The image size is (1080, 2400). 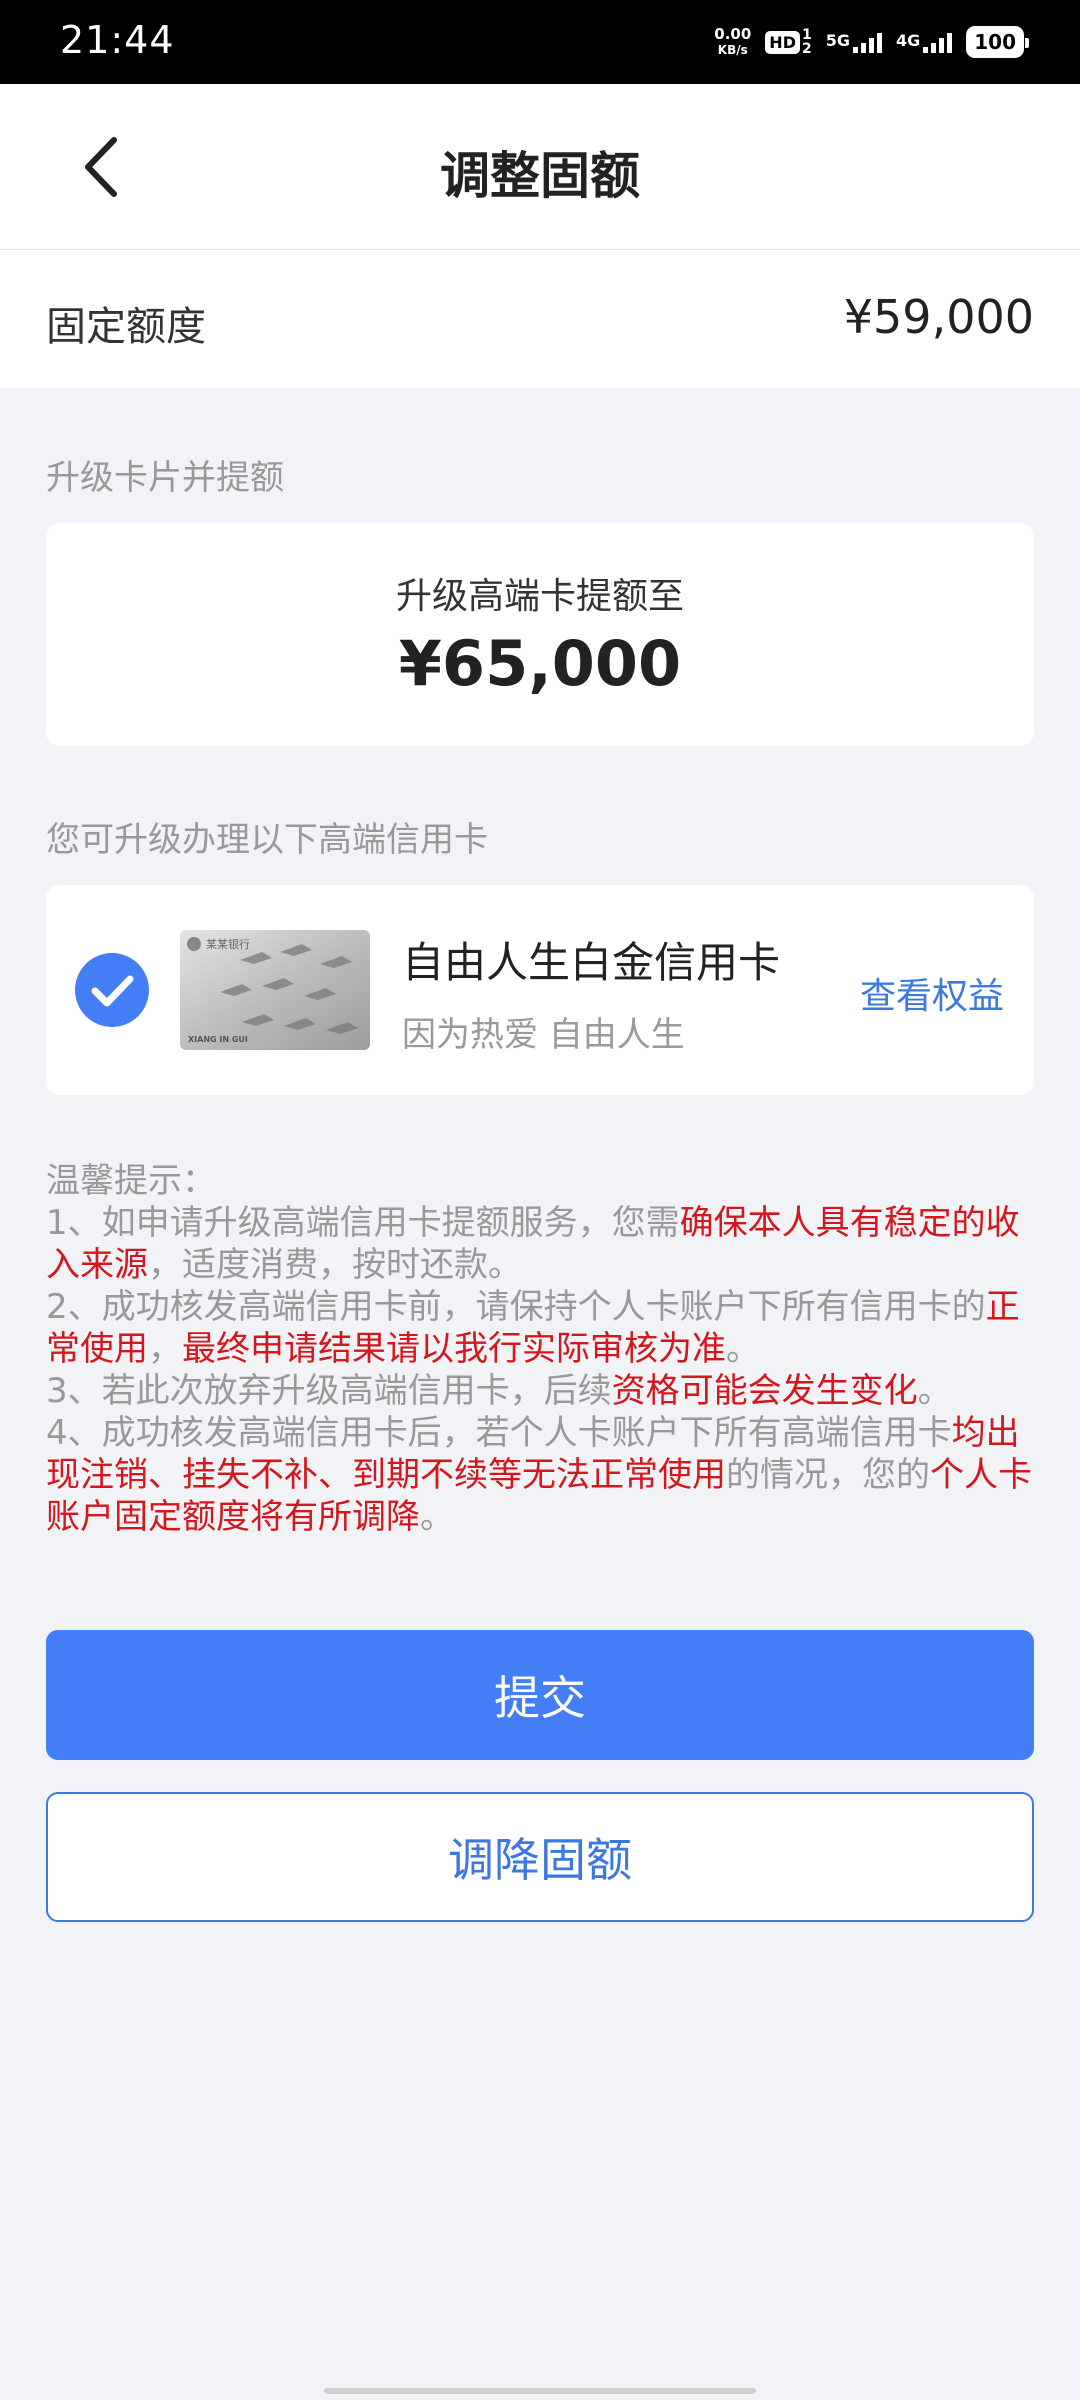 I want to click on check-circle-icon, so click(x=112, y=990).